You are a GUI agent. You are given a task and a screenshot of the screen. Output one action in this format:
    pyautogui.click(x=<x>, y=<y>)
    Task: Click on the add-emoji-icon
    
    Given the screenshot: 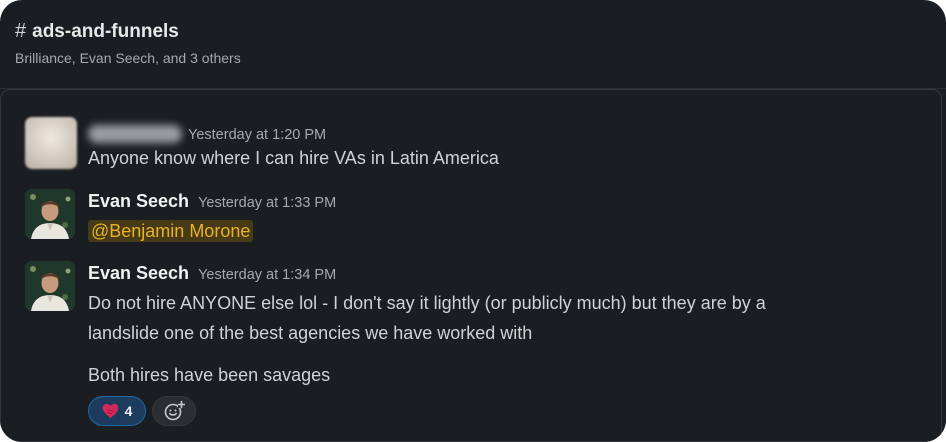 What is the action you would take?
    pyautogui.click(x=174, y=410)
    